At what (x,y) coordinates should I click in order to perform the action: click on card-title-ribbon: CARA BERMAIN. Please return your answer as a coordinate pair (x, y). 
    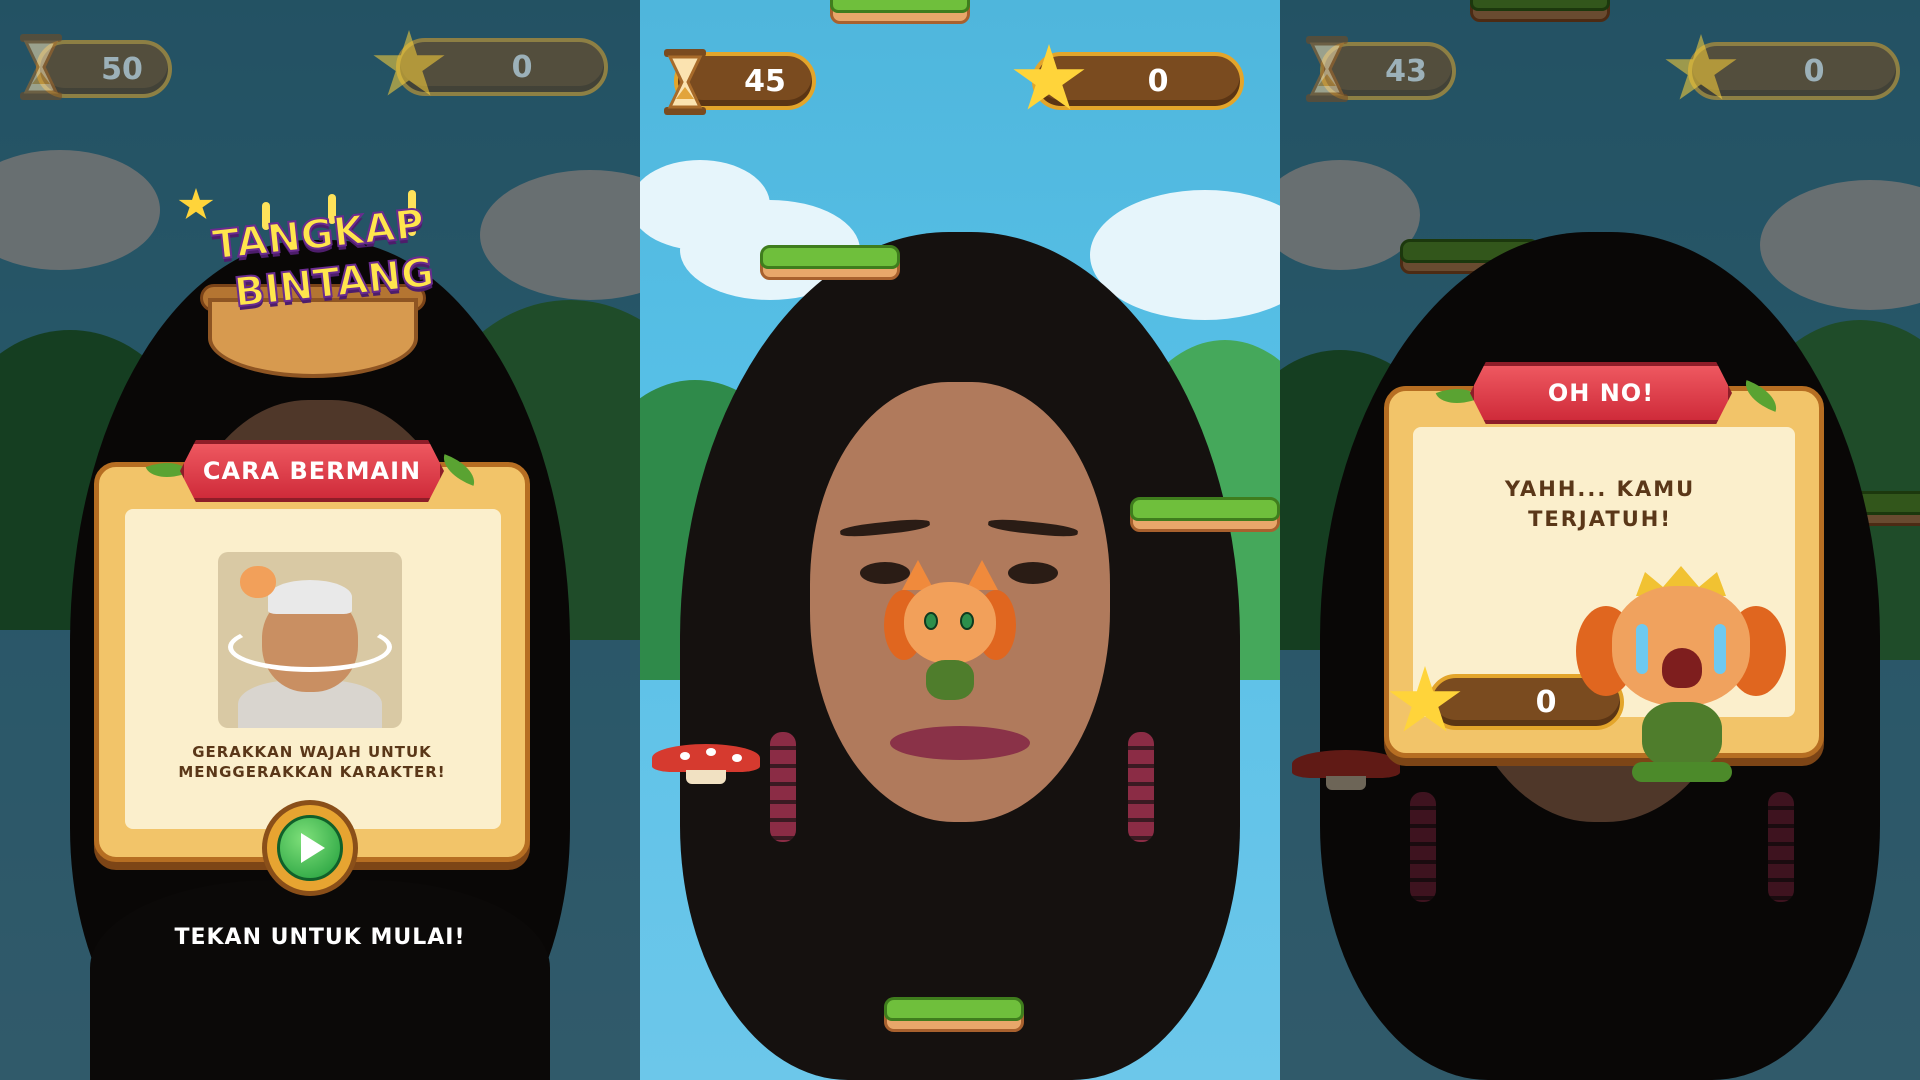
    Looking at the image, I should click on (312, 471).